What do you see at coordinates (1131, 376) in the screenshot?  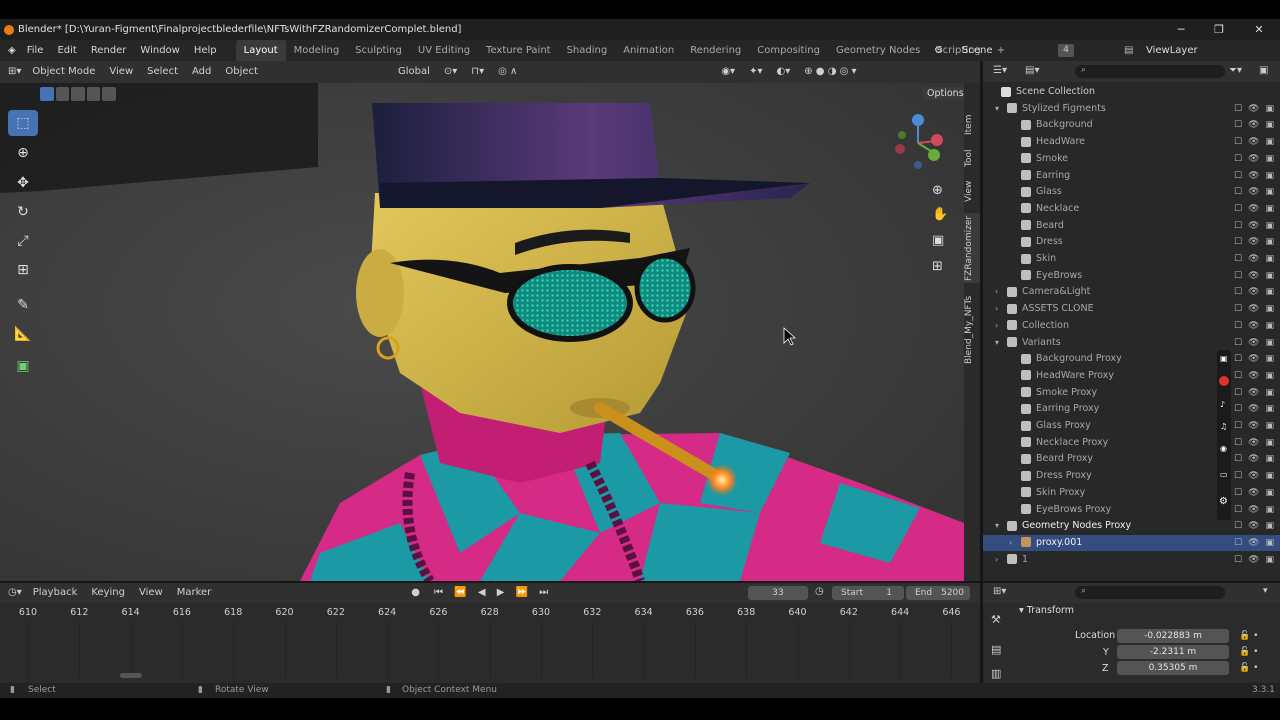 I see `outliner-row: HeadWare Proxy ☐ 👁 ▣` at bounding box center [1131, 376].